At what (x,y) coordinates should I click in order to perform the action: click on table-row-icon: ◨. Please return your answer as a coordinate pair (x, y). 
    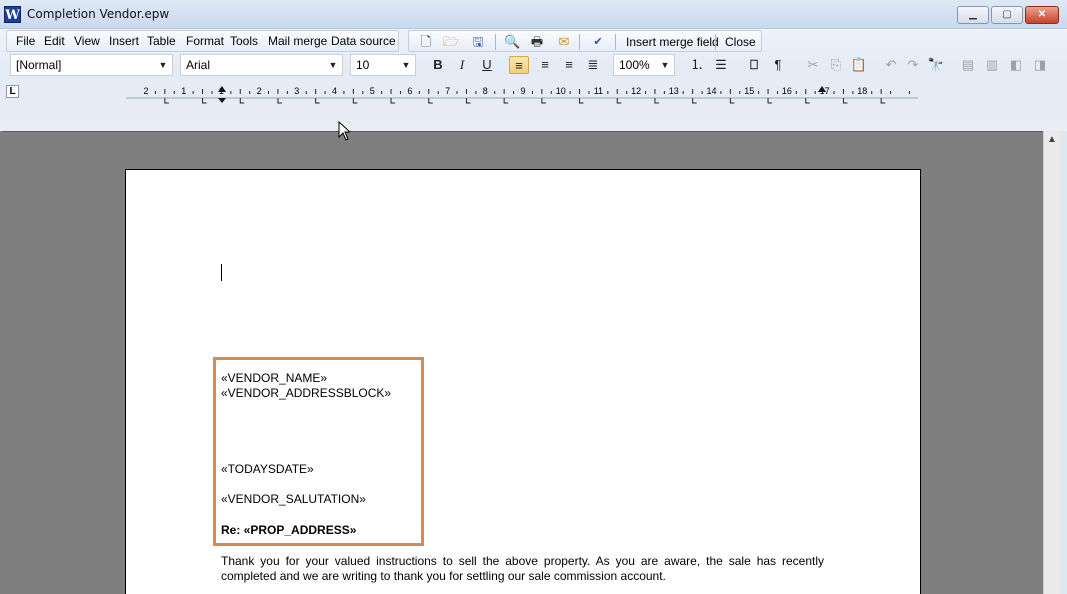
    Looking at the image, I should click on (1040, 65).